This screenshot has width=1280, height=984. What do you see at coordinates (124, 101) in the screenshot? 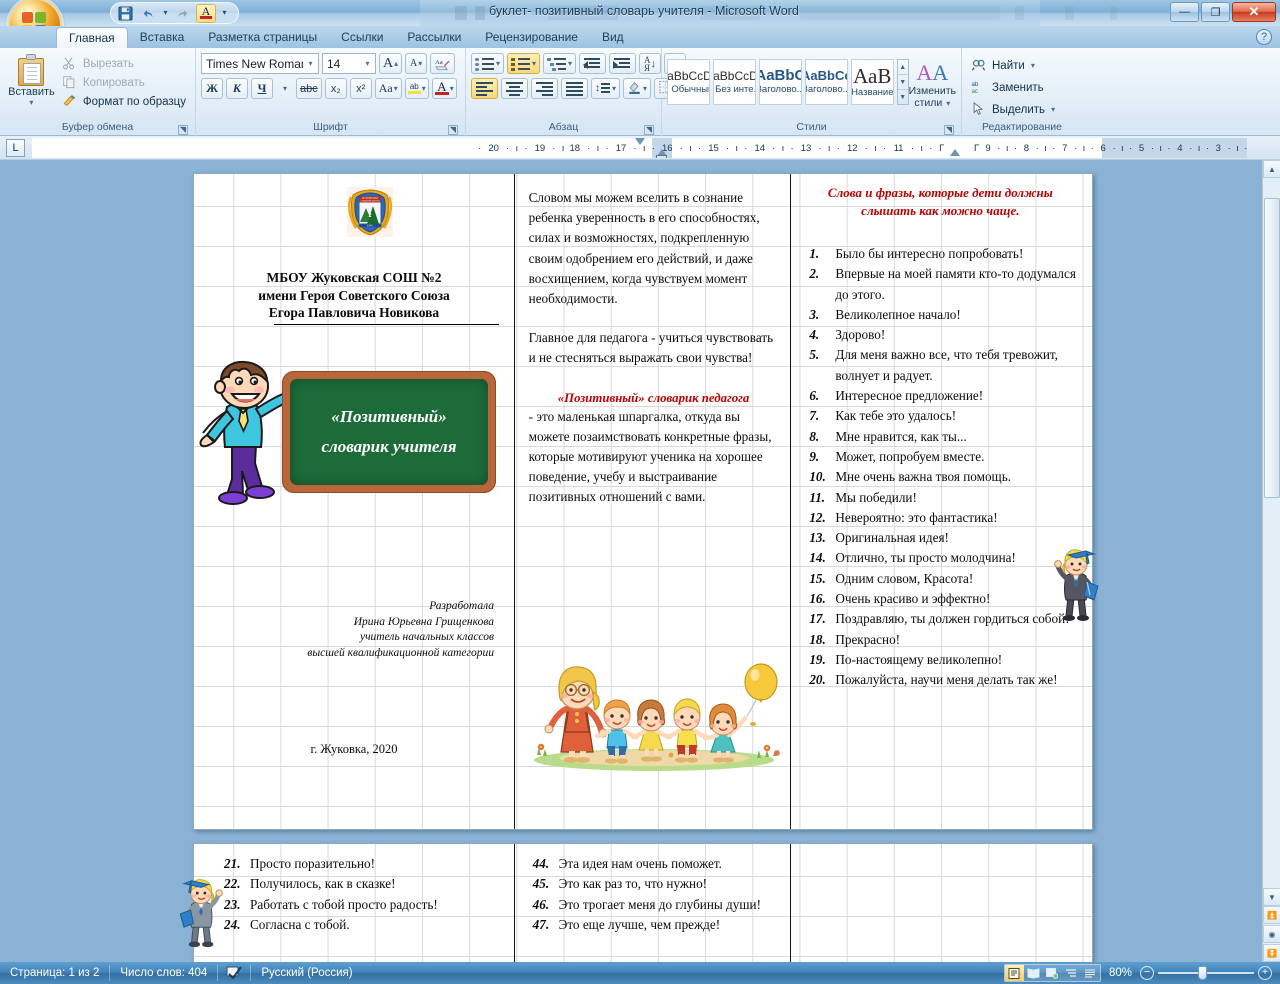
I see `format-painter-button: Формат по образцу` at bounding box center [124, 101].